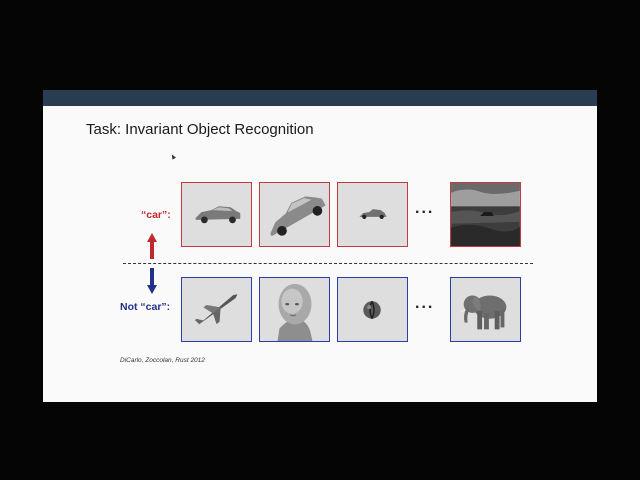 The height and width of the screenshot is (480, 640). I want to click on slide-header-bar, so click(320, 98).